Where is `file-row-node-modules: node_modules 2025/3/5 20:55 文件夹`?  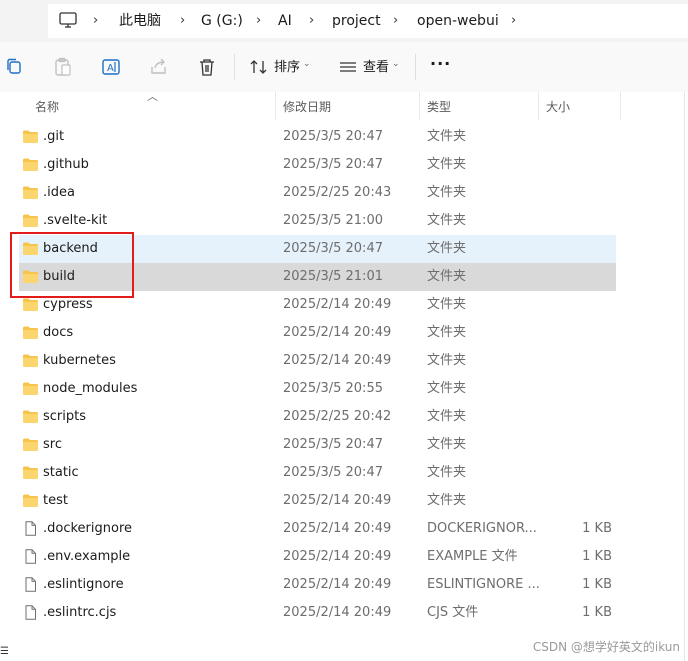
file-row-node-modules: node_modules 2025/3/5 20:55 文件夹 is located at coordinates (317, 389).